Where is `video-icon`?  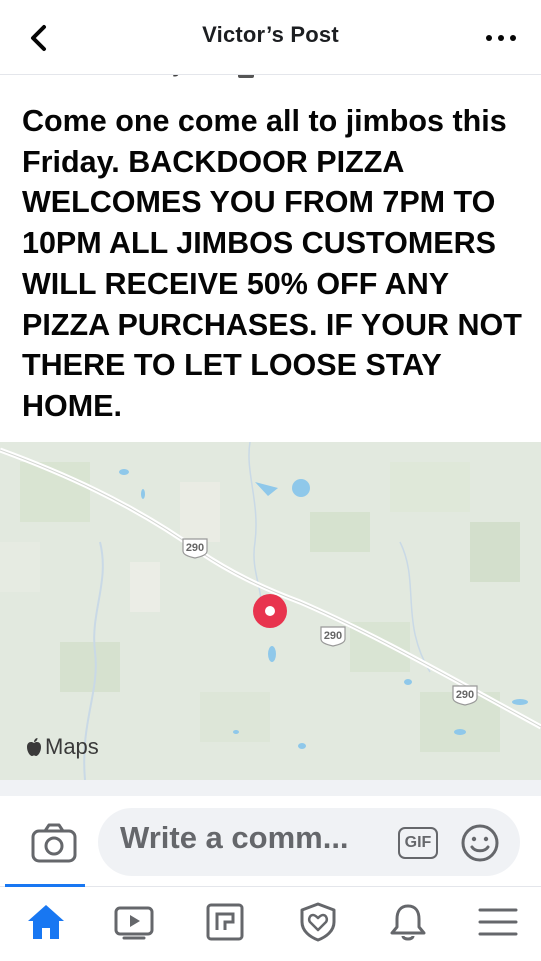 video-icon is located at coordinates (134, 922).